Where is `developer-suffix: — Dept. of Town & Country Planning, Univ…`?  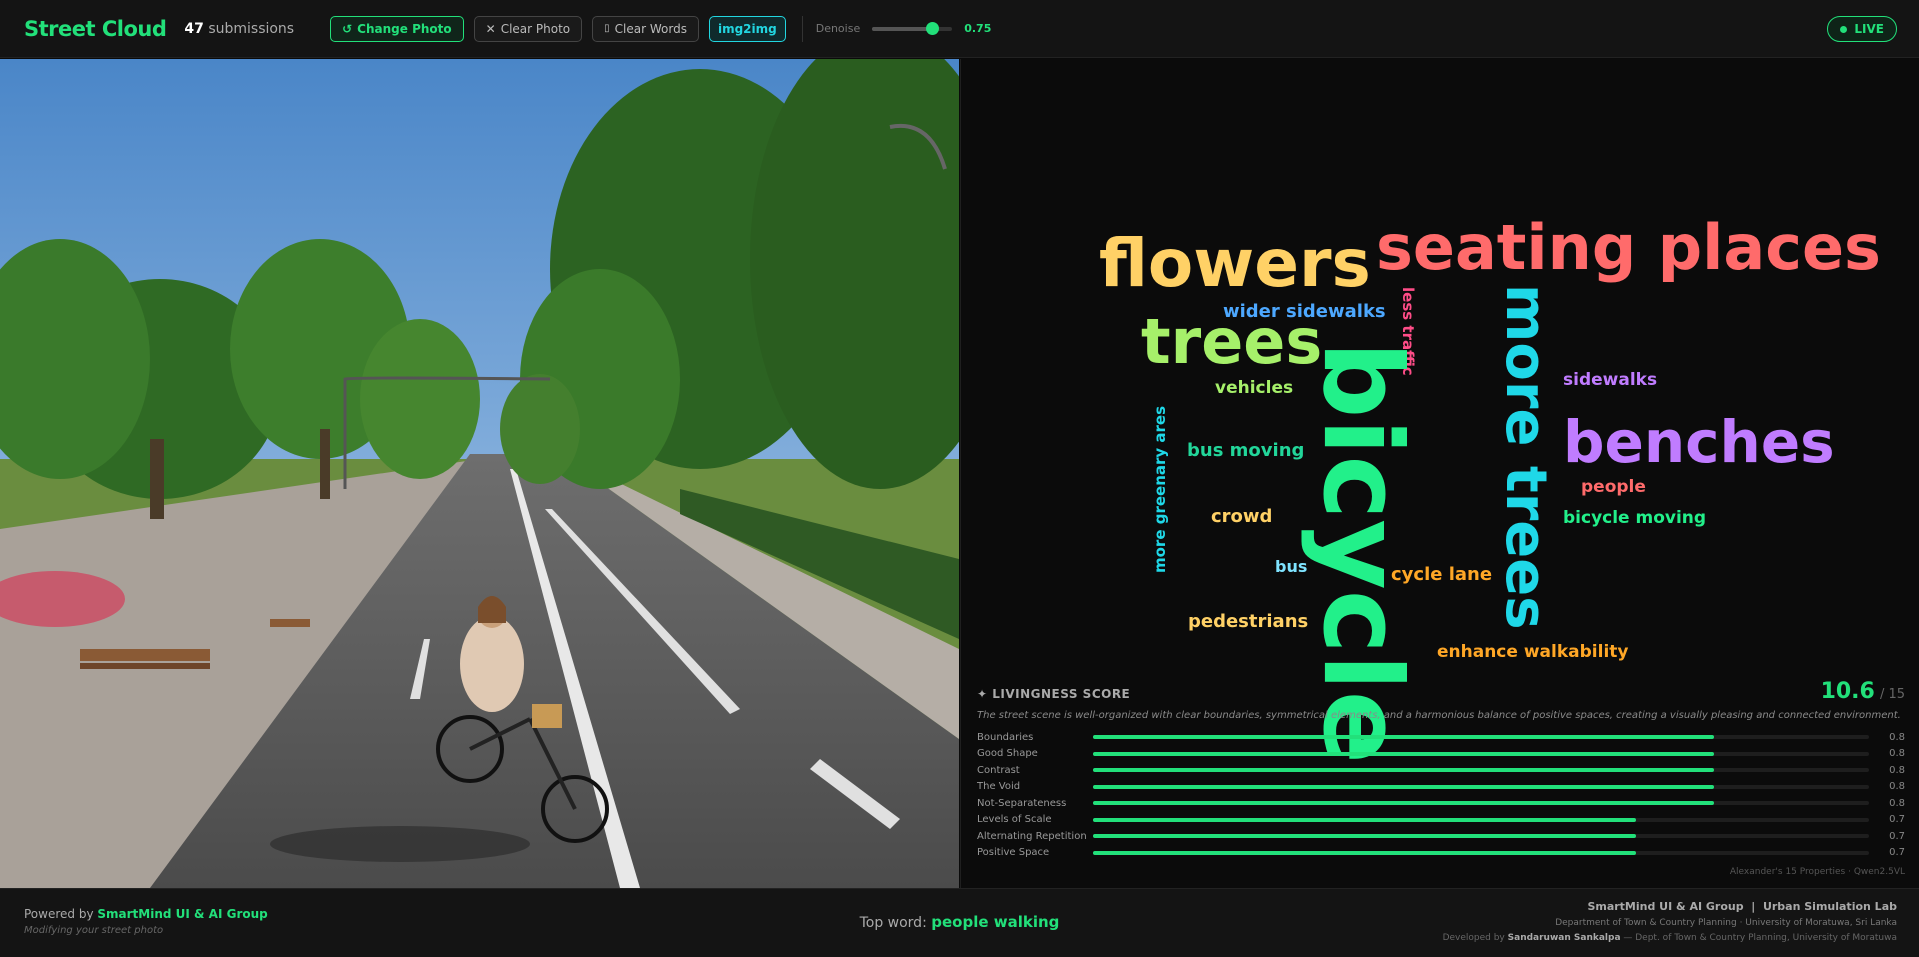 developer-suffix: — Dept. of Town & Country Planning, Univ… is located at coordinates (1760, 938).